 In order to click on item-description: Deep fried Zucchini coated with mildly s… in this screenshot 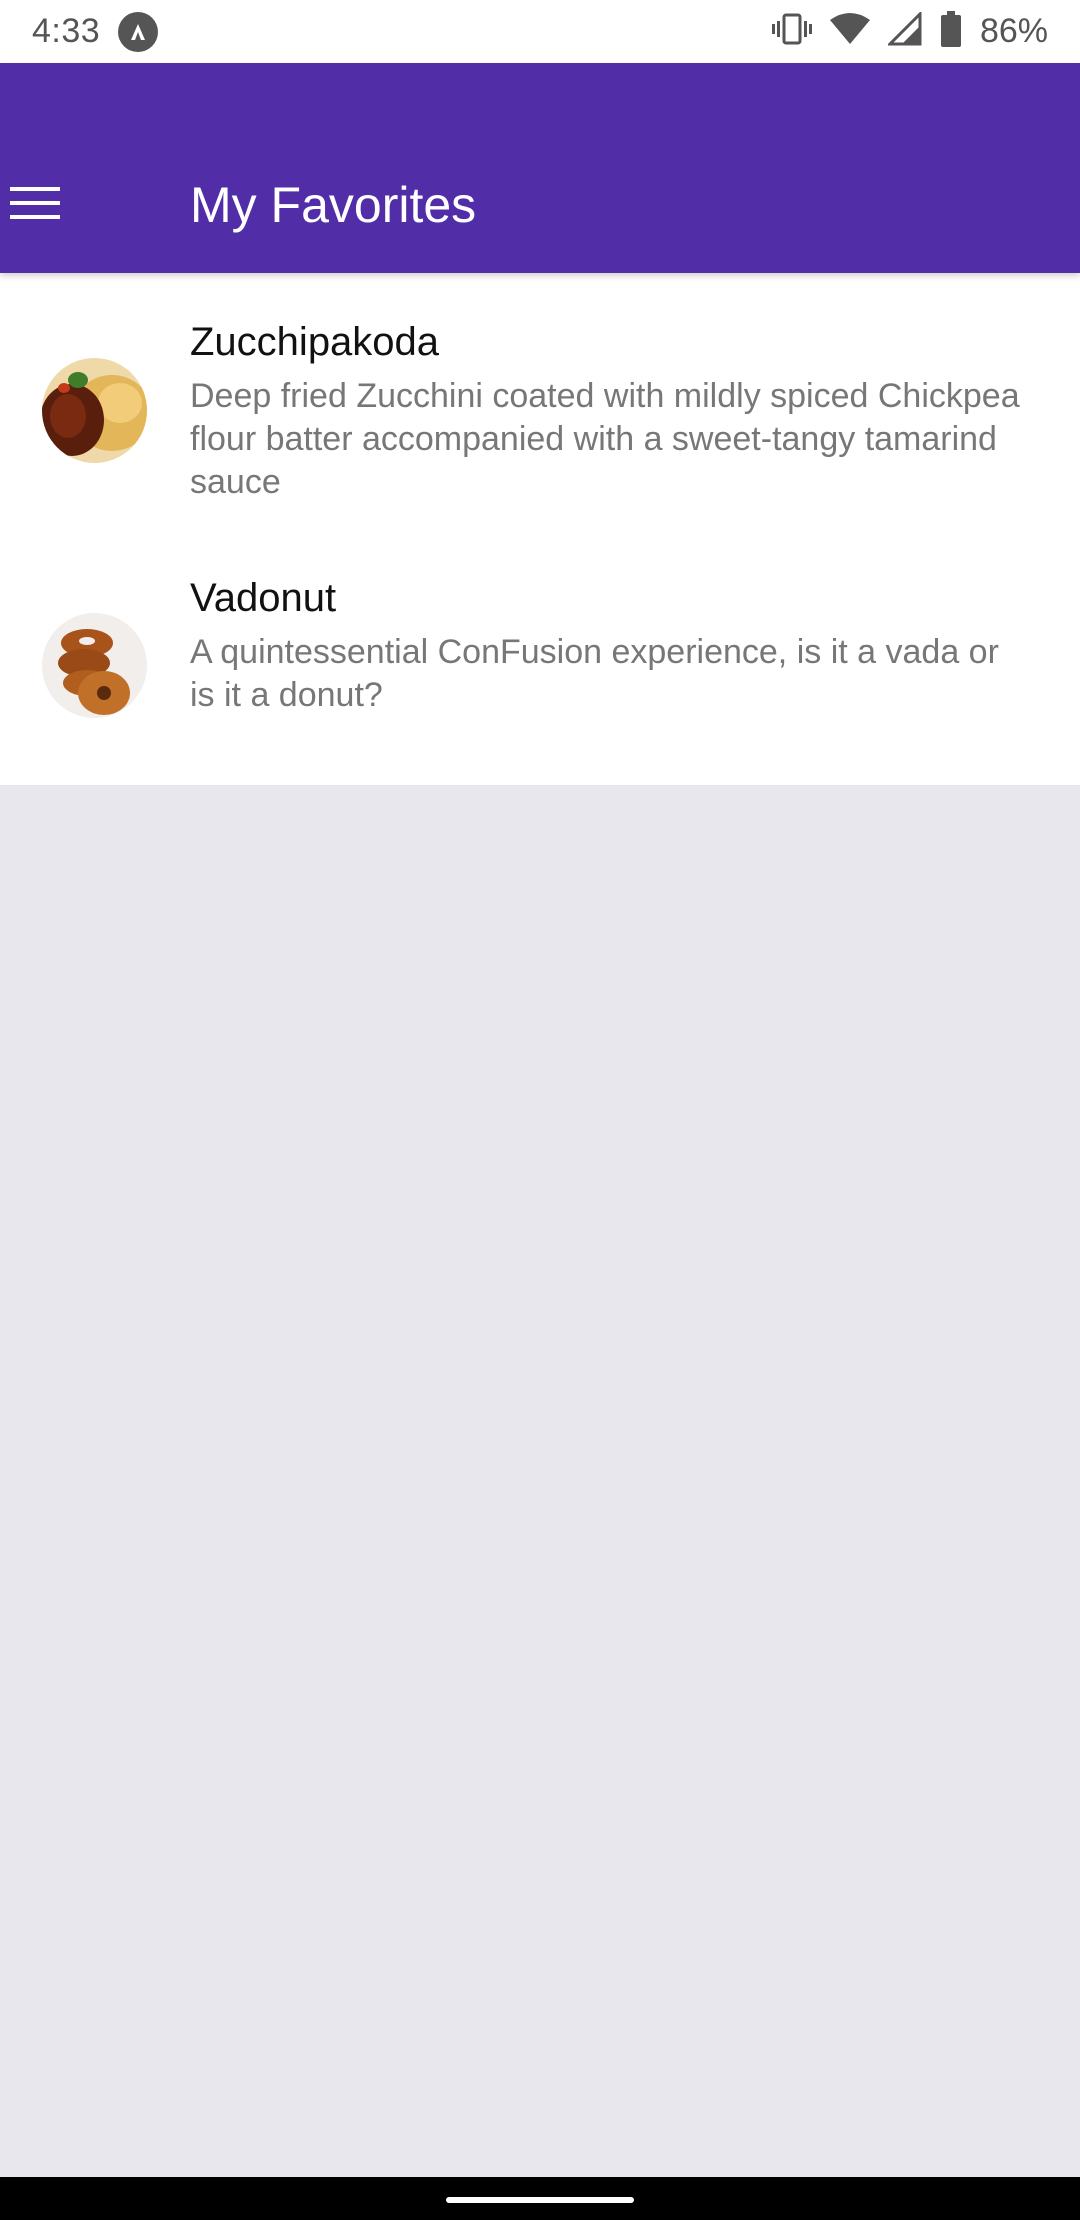, I will do `click(605, 439)`.